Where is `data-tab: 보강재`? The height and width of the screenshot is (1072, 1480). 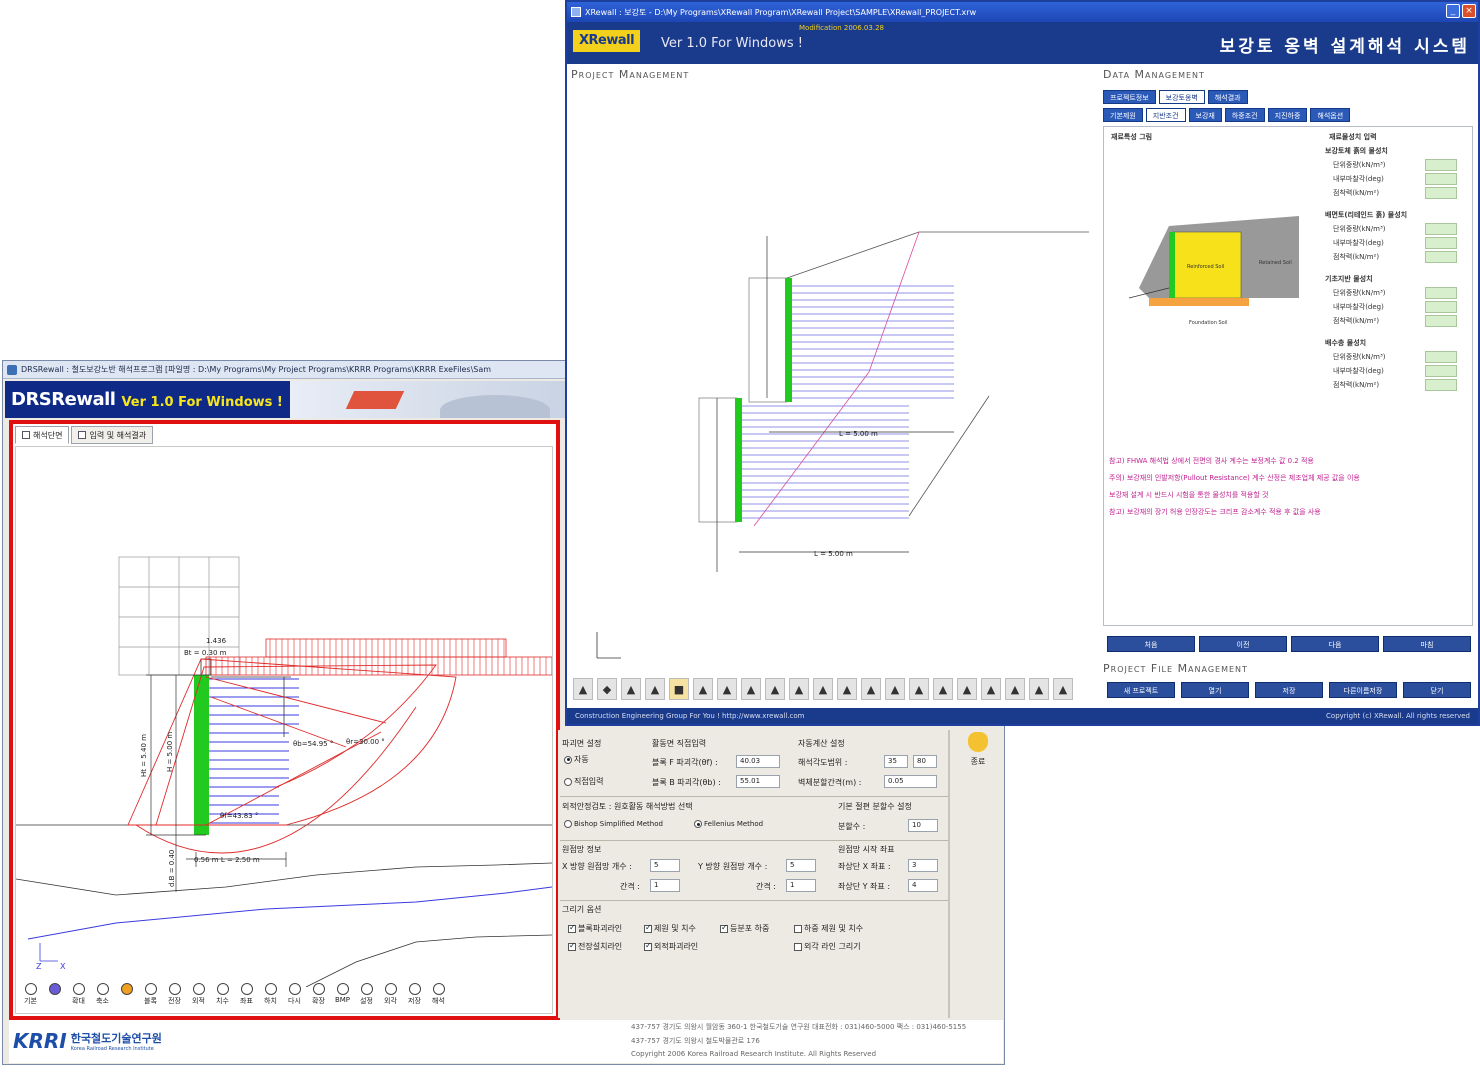
data-tab: 보강재 is located at coordinates (1205, 115).